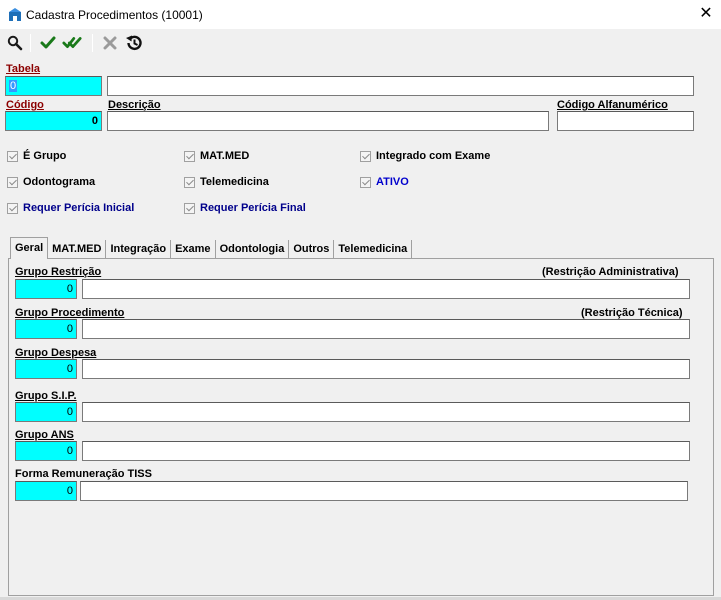 The image size is (721, 600). I want to click on descricao-field, so click(328, 121).